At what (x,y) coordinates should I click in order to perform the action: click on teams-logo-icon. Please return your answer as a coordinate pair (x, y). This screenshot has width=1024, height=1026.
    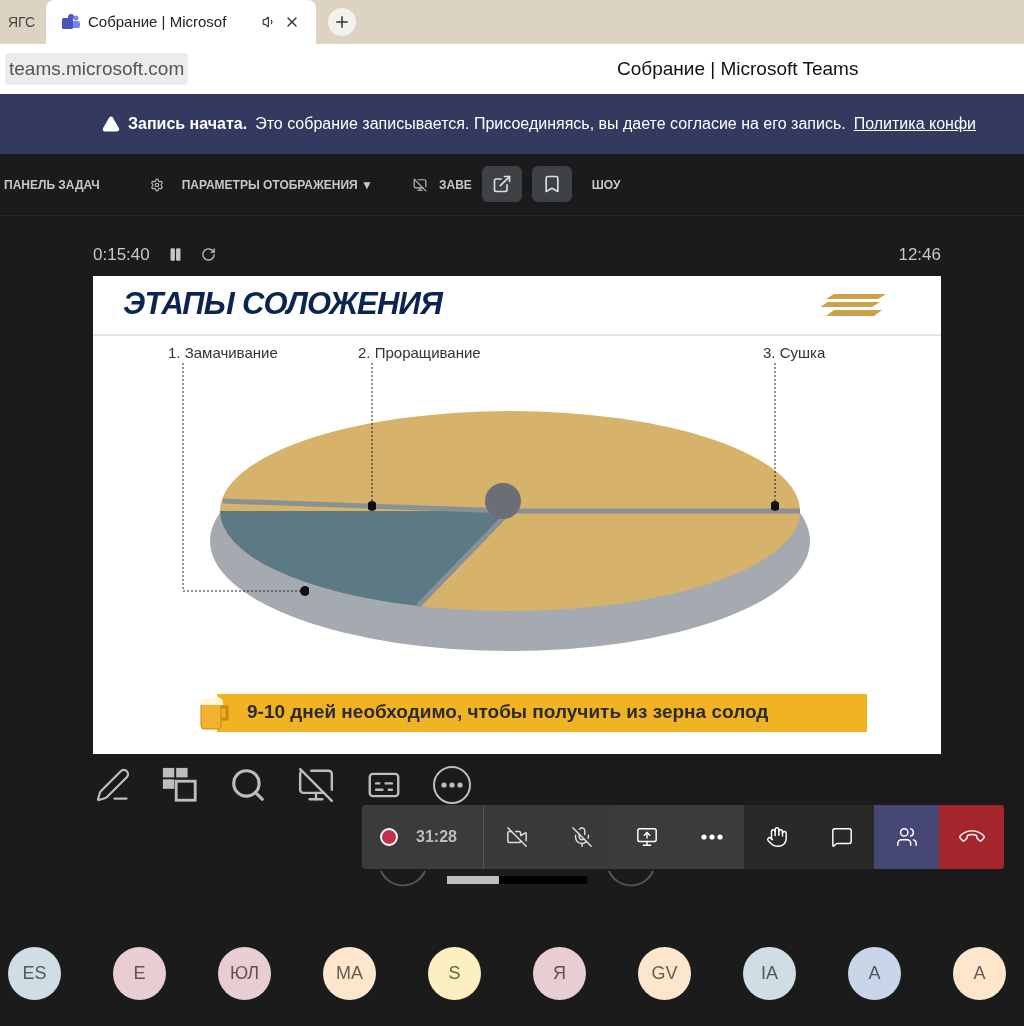
    Looking at the image, I should click on (71, 22).